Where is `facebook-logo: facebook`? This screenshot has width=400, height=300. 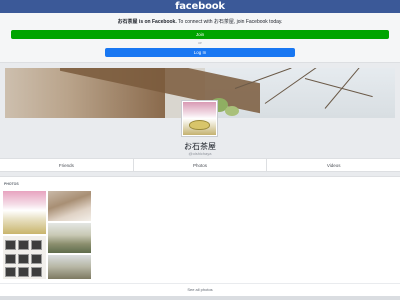
facebook-logo: facebook is located at coordinates (200, 6).